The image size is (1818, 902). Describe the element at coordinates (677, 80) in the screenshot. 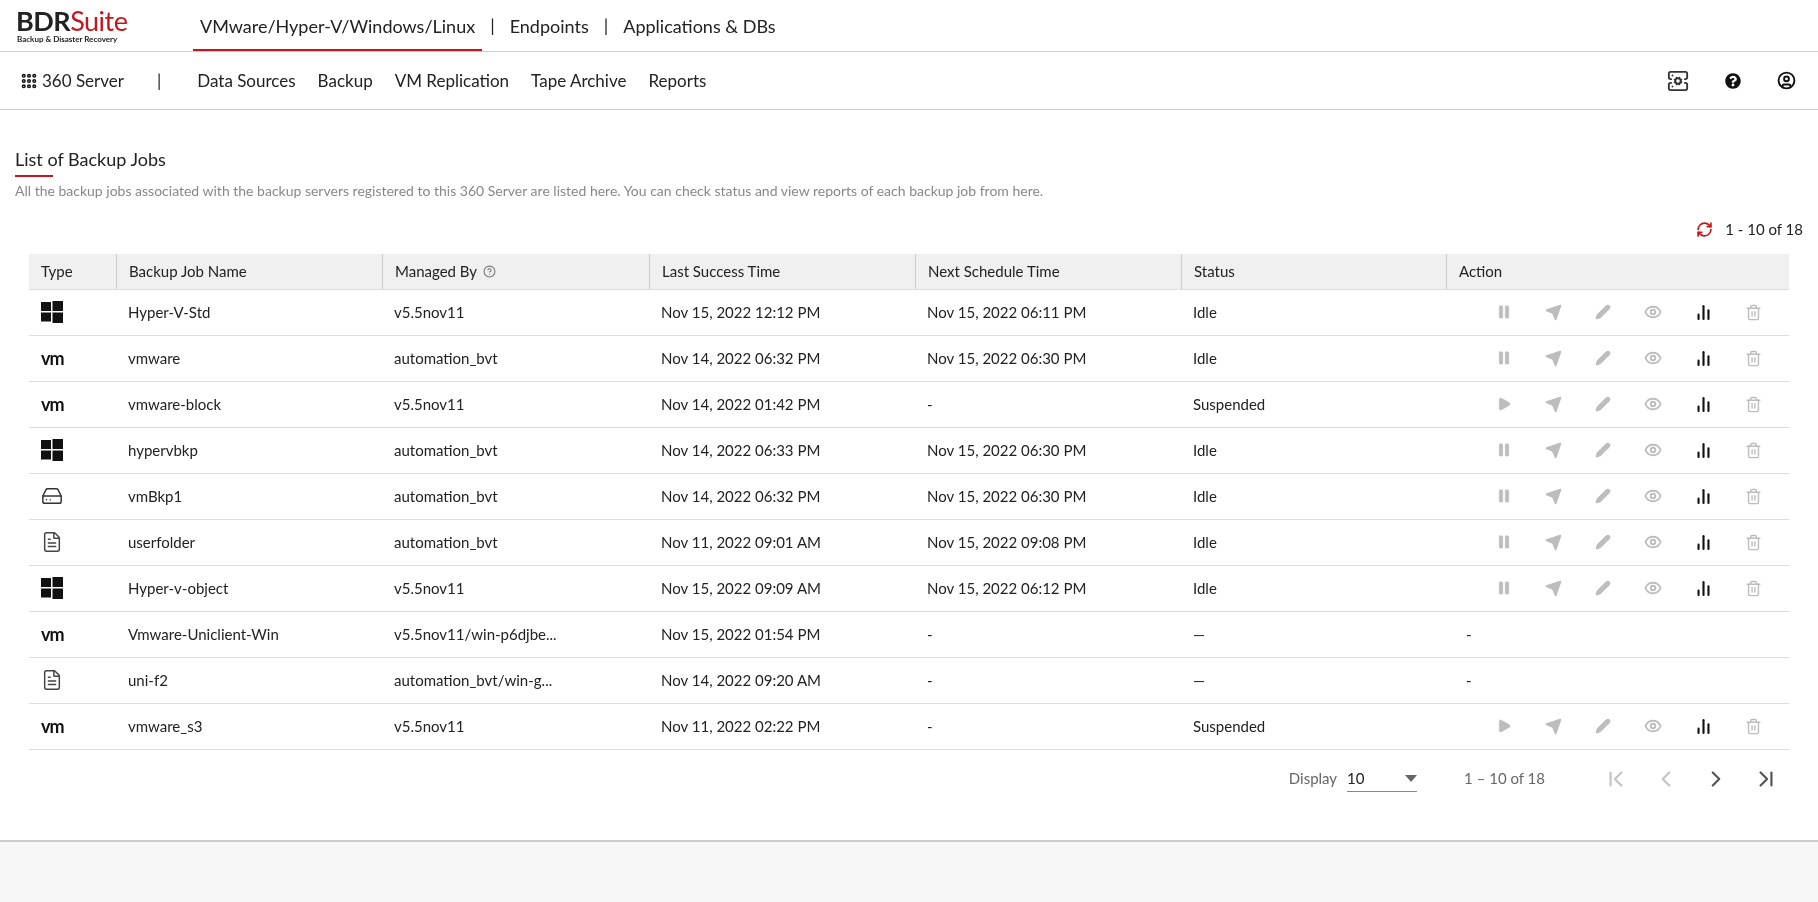

I see `nav-link: Reports` at that location.